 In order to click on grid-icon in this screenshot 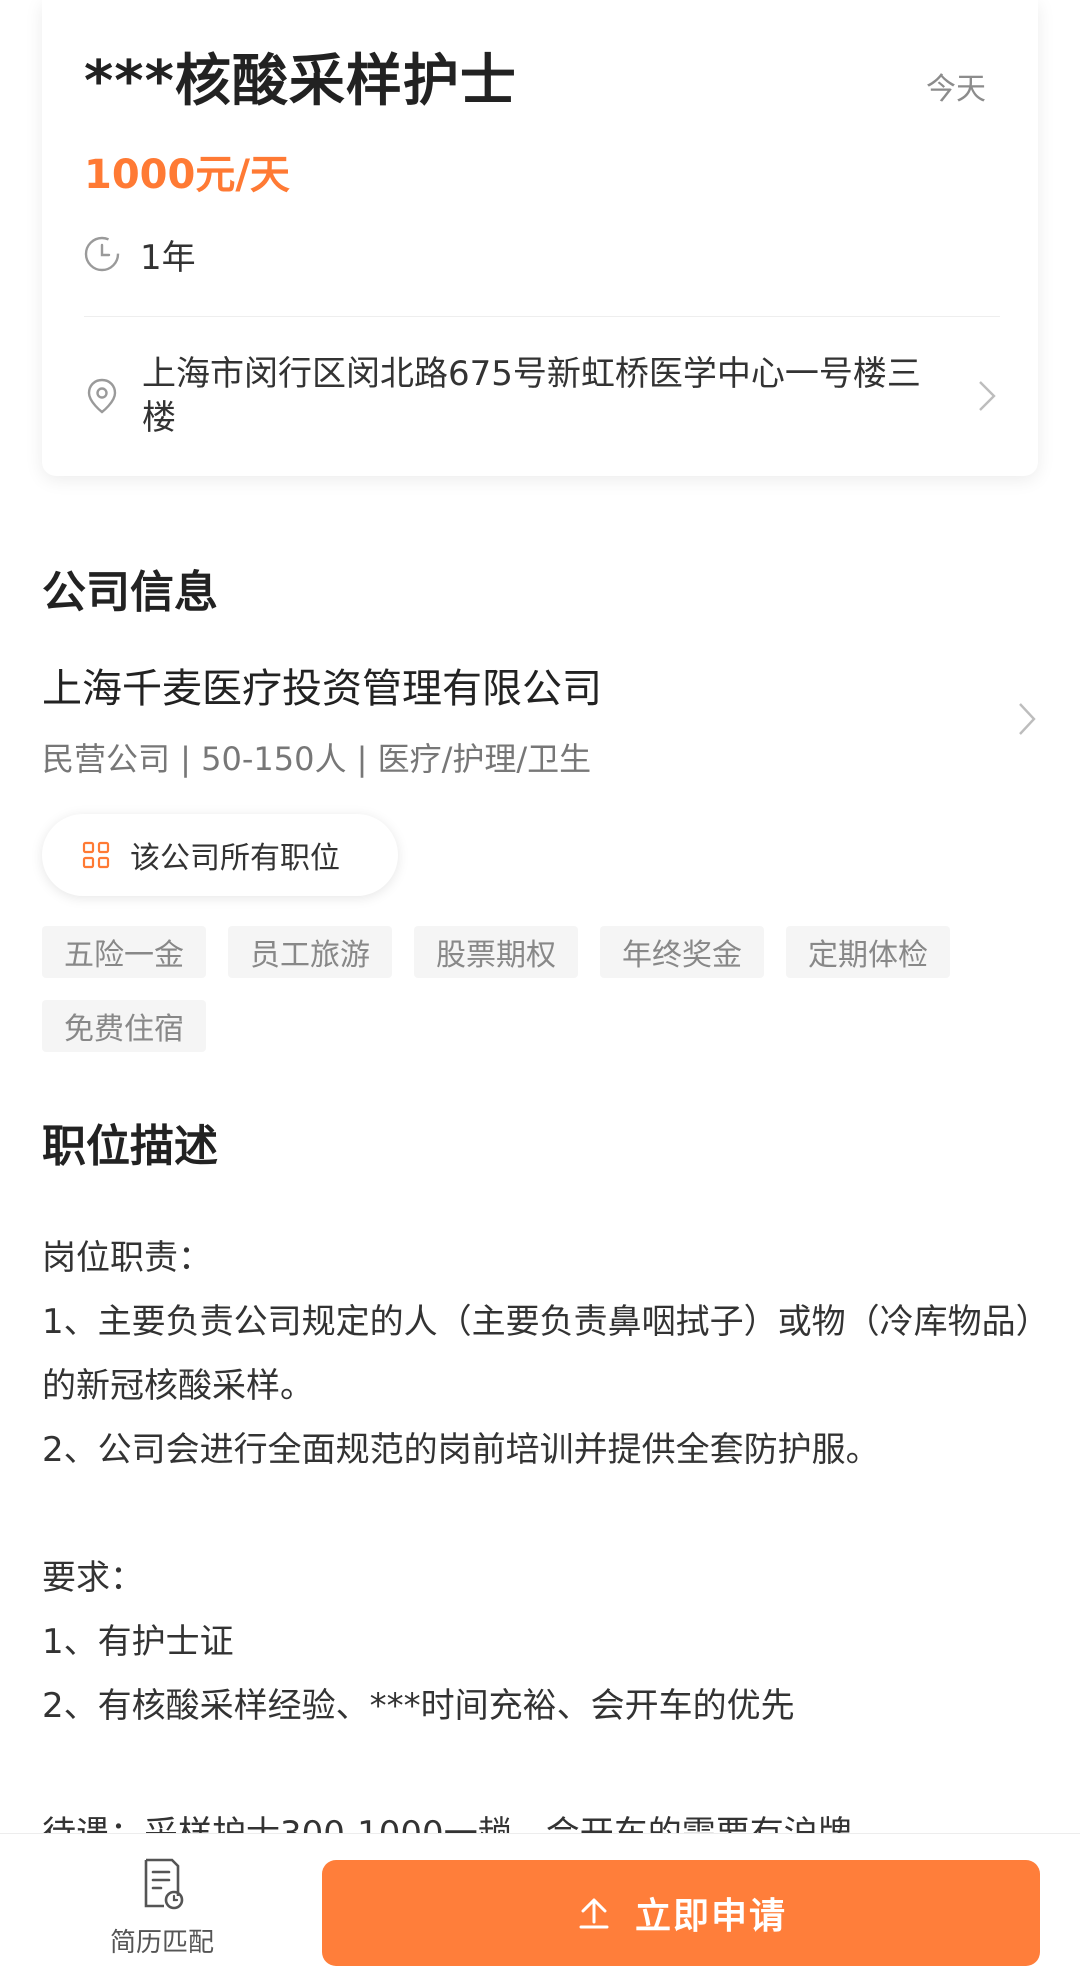, I will do `click(96, 855)`.